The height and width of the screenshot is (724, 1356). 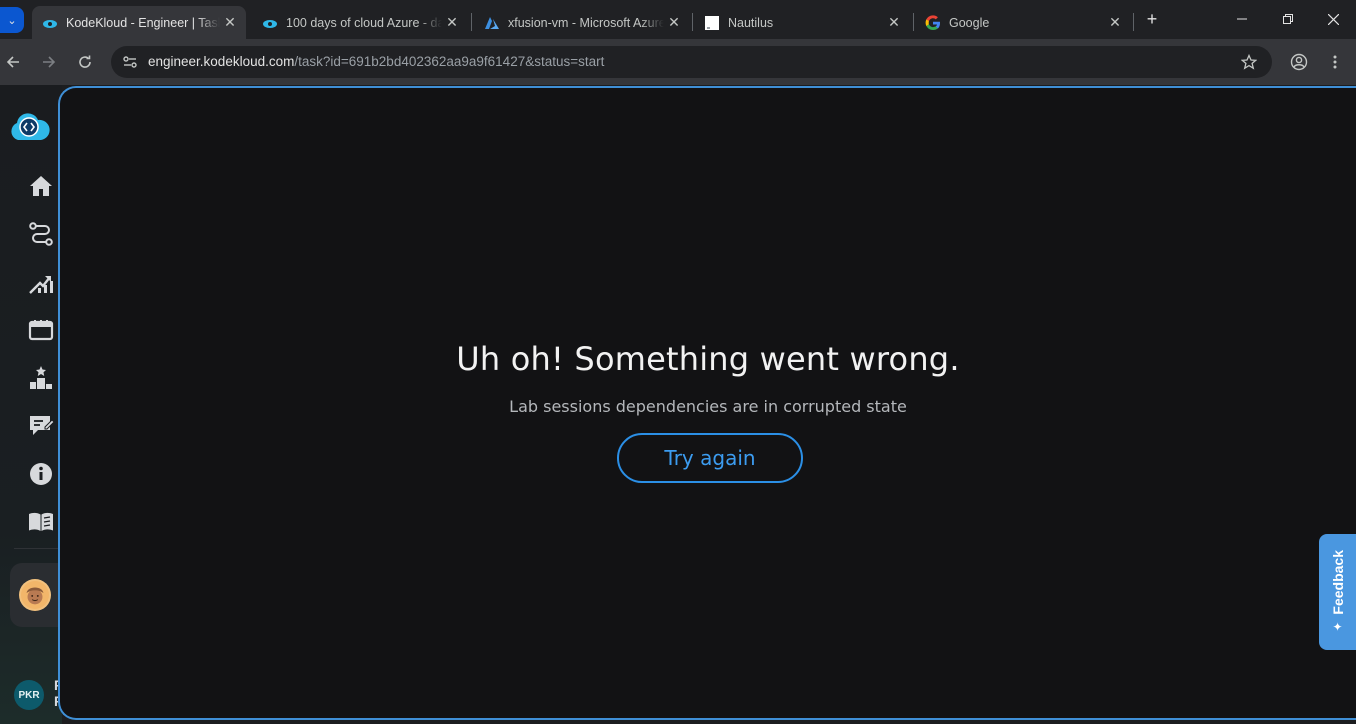 I want to click on avatar-card, so click(x=36, y=595).